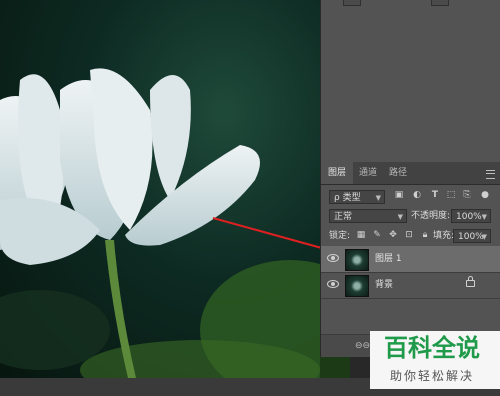 This screenshot has width=500, height=396. Describe the element at coordinates (485, 195) in the screenshot. I see `filter-toggle-icon: ●` at that location.